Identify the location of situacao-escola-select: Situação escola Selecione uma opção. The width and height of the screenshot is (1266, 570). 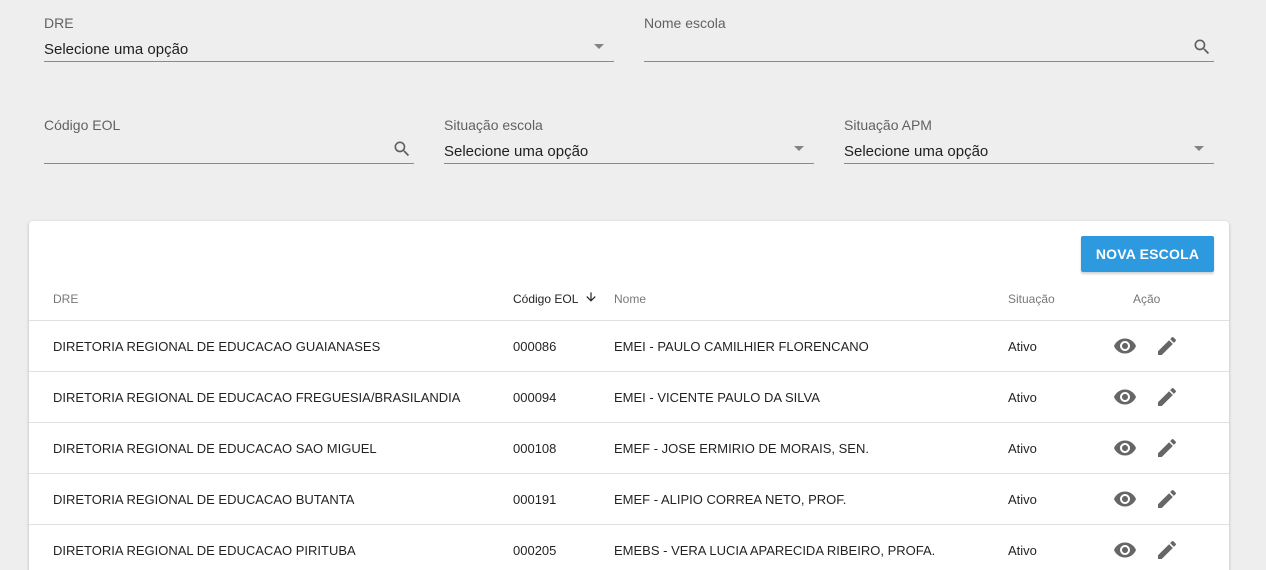
(629, 142).